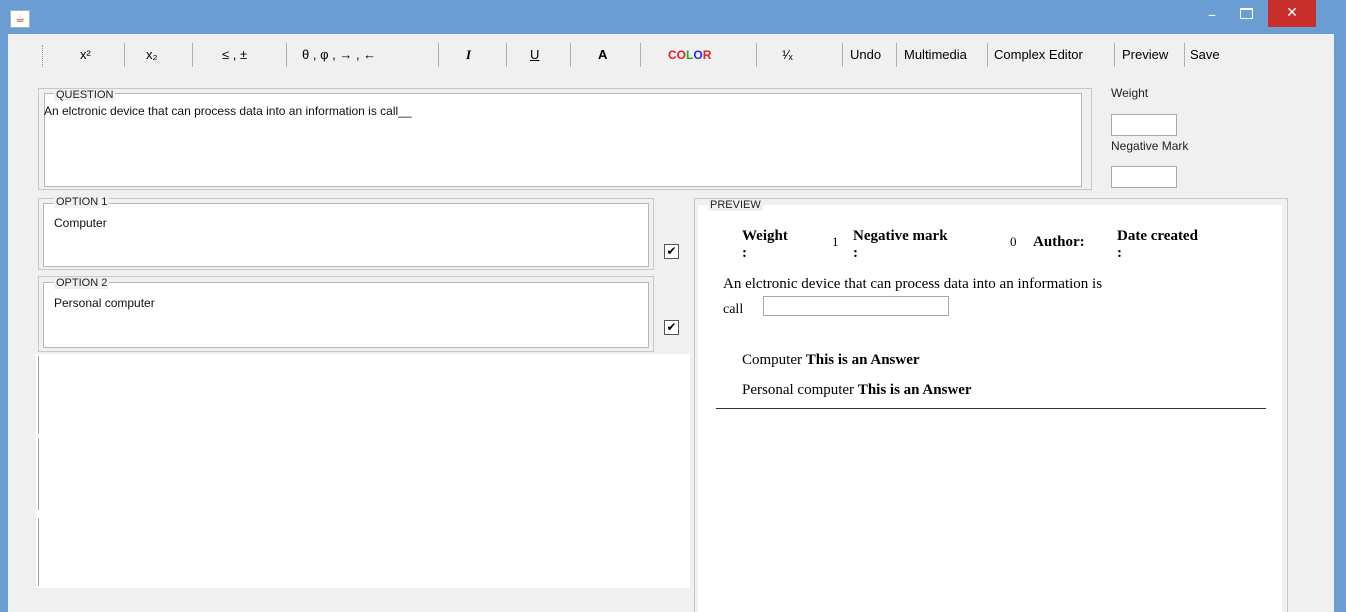  What do you see at coordinates (1157, 236) in the screenshot?
I see `preview-date-label: Date created` at bounding box center [1157, 236].